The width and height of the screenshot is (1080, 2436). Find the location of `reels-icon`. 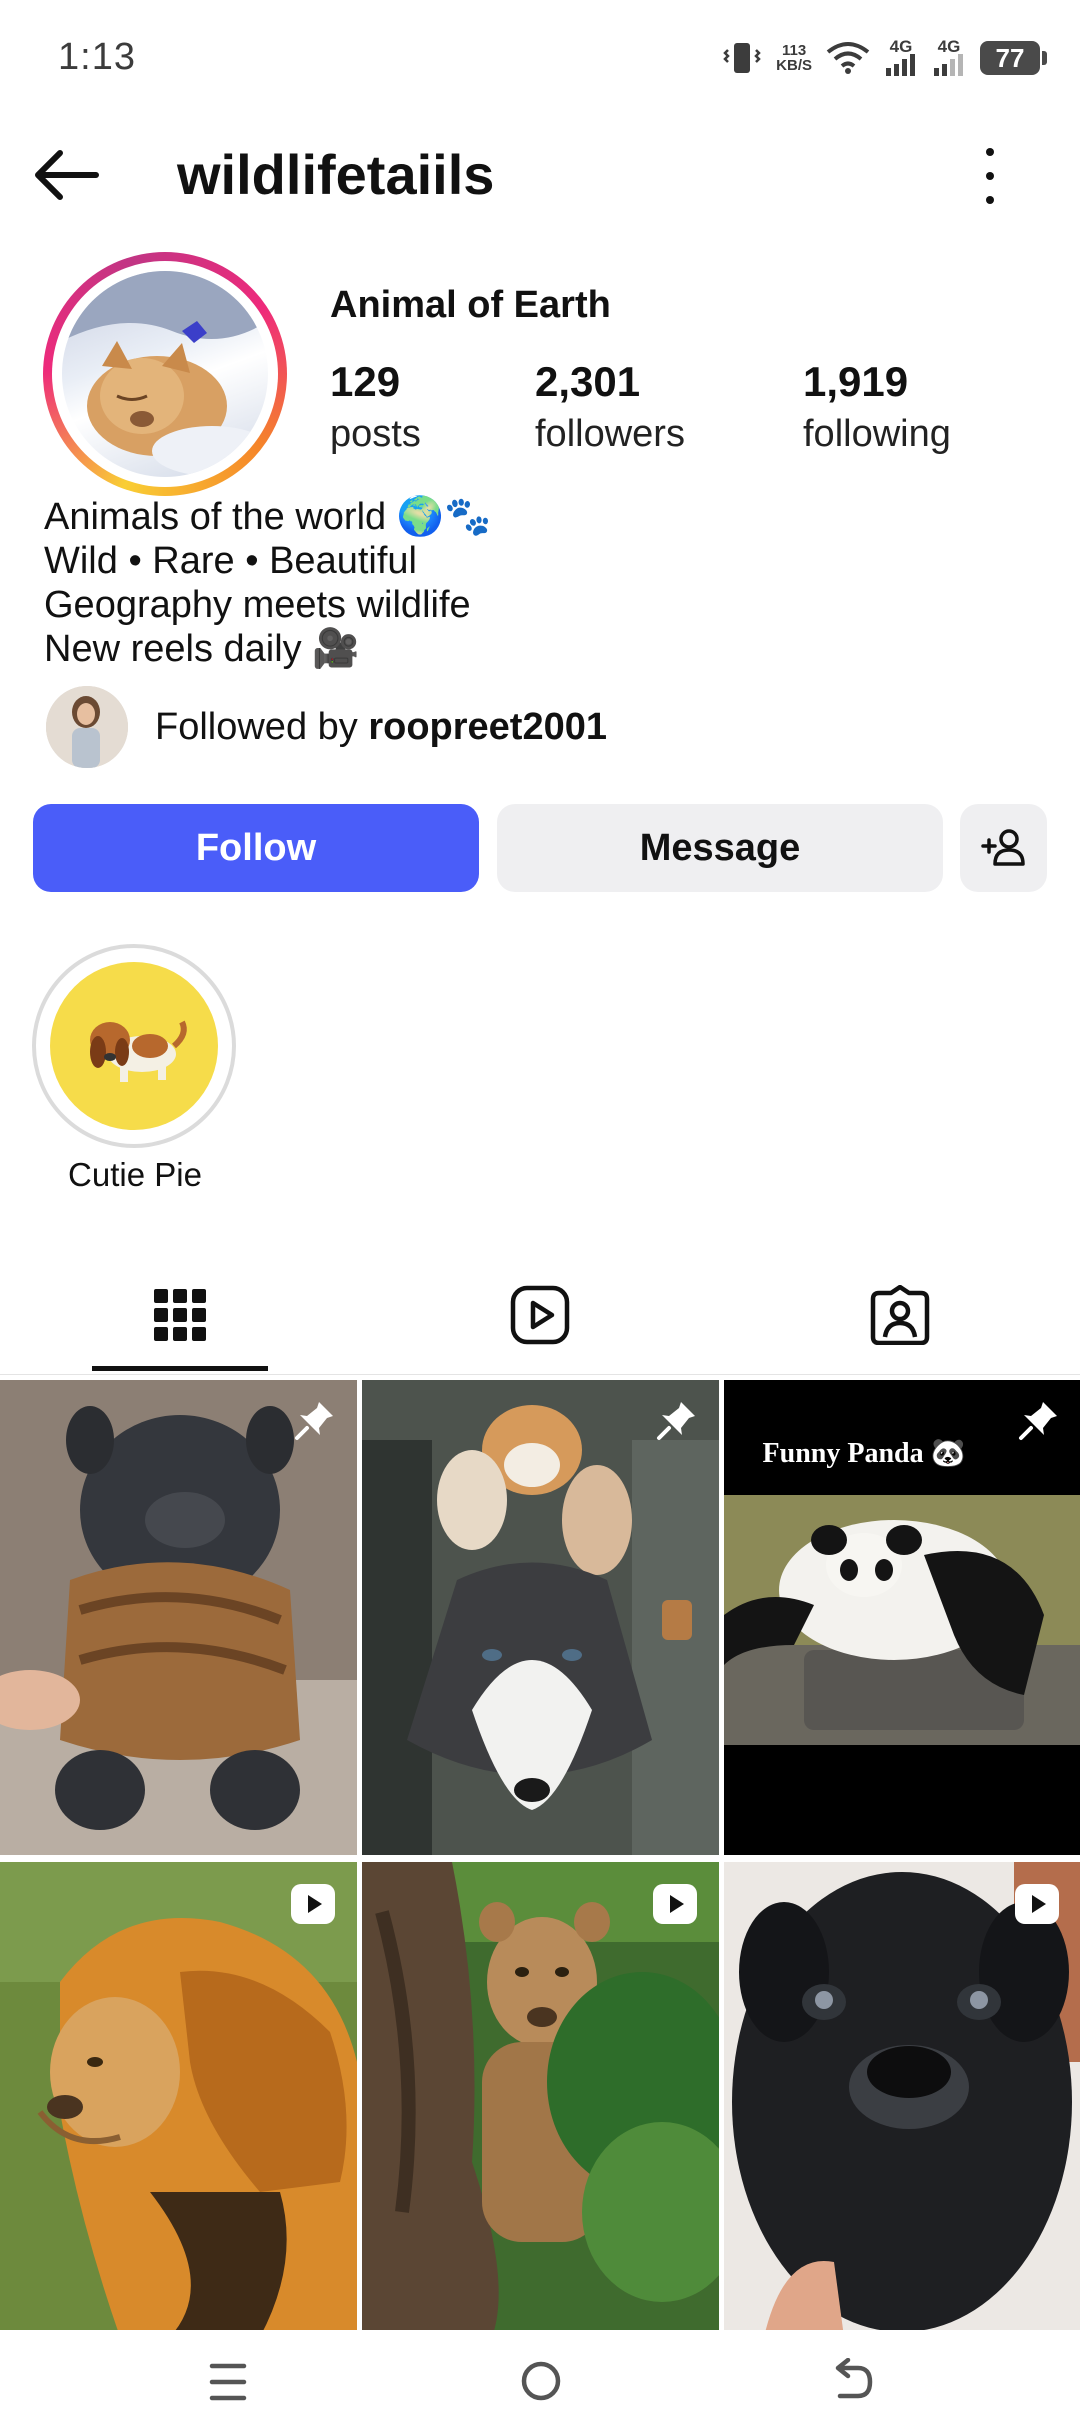

reels-icon is located at coordinates (540, 1315).